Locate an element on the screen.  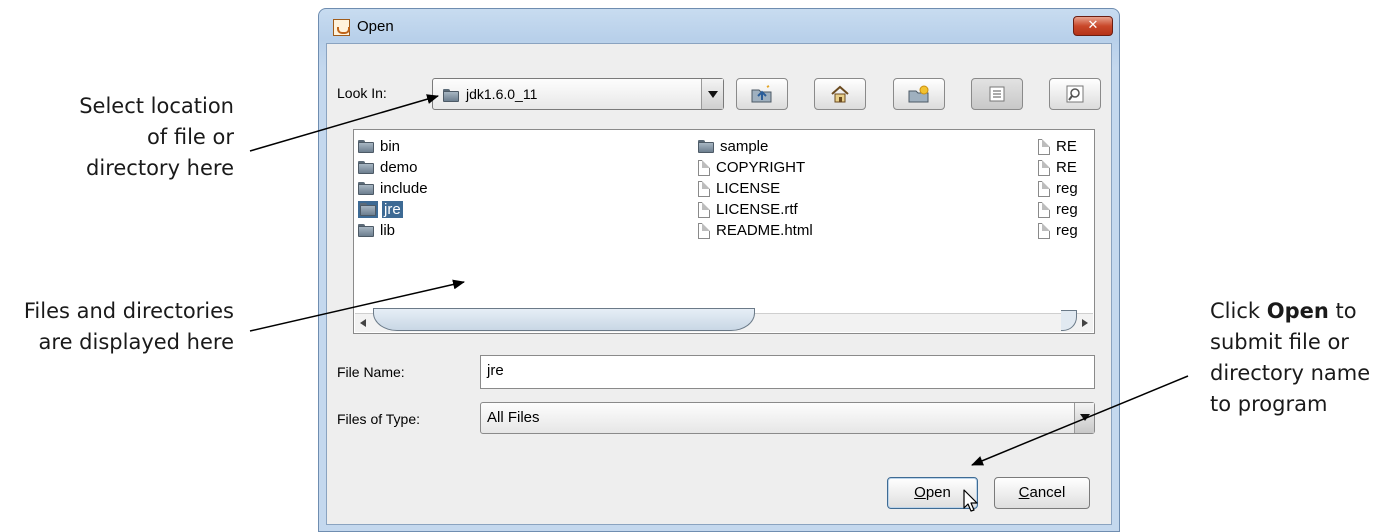
list-item: README.html is located at coordinates (755, 230).